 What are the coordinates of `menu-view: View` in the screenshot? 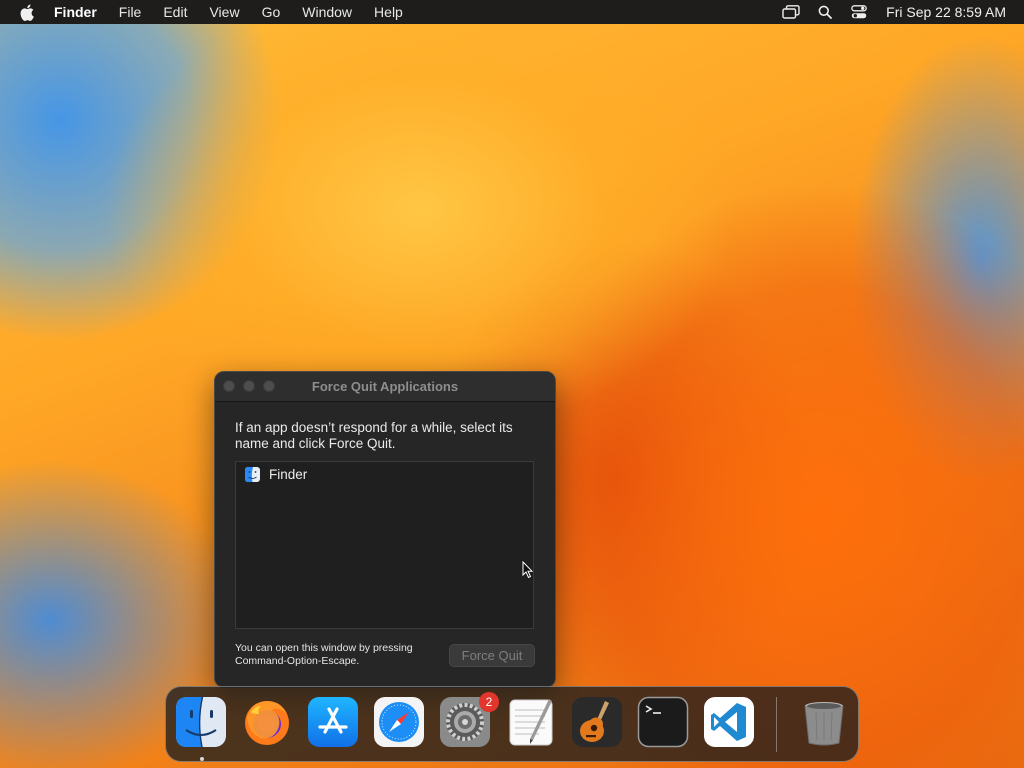 It's located at (224, 12).